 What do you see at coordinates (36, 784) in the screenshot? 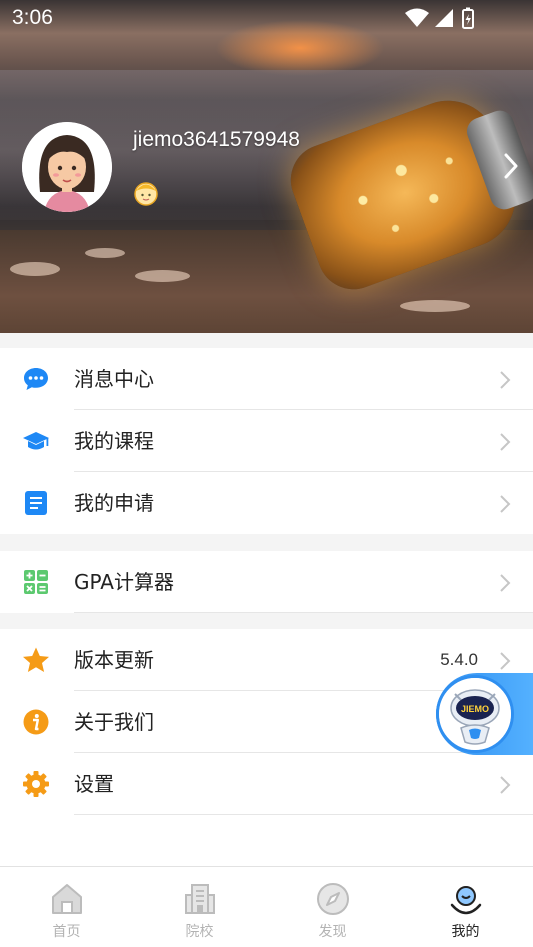
I see `gear-icon` at bounding box center [36, 784].